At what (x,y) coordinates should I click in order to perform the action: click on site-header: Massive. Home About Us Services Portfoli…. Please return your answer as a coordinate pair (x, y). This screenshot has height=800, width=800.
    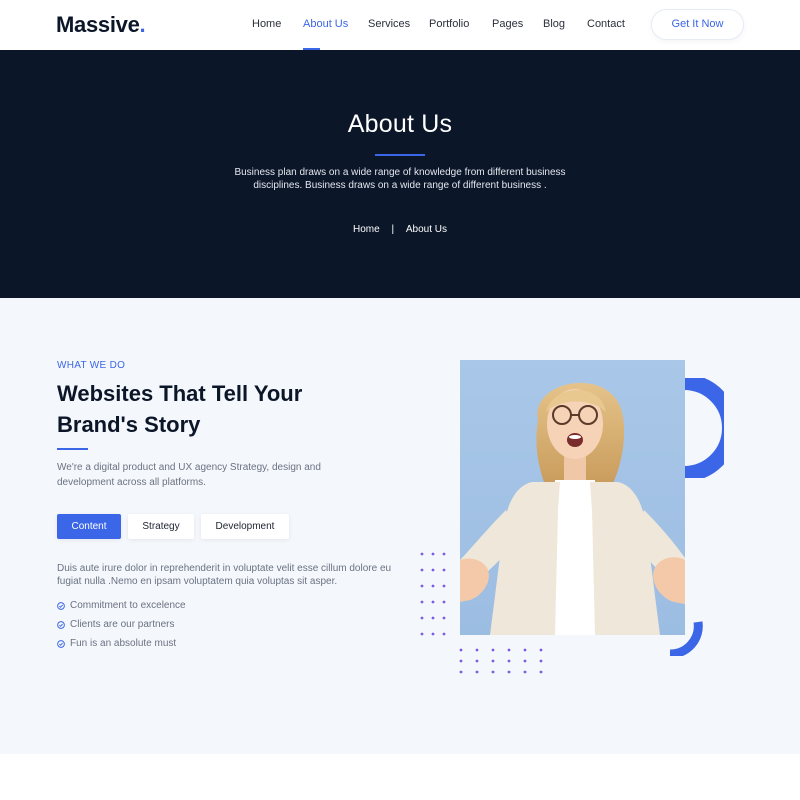
    Looking at the image, I should click on (400, 25).